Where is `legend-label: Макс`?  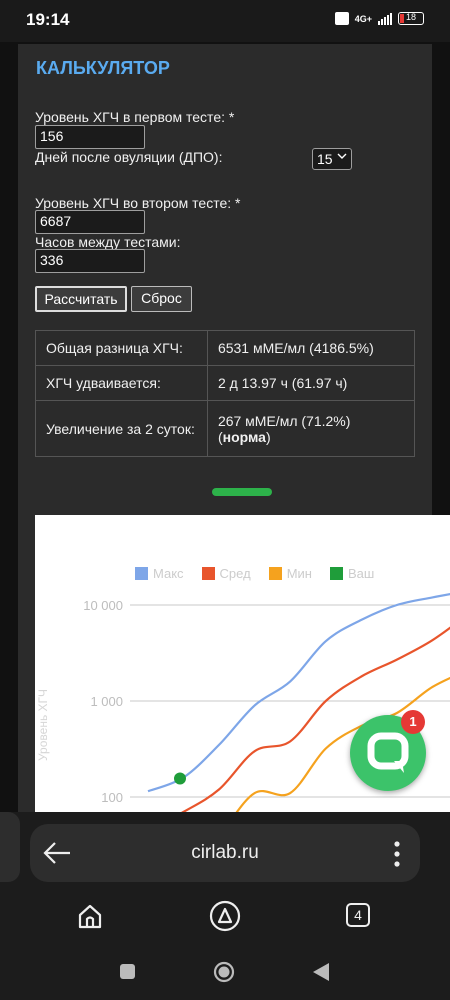
legend-label: Макс is located at coordinates (168, 573).